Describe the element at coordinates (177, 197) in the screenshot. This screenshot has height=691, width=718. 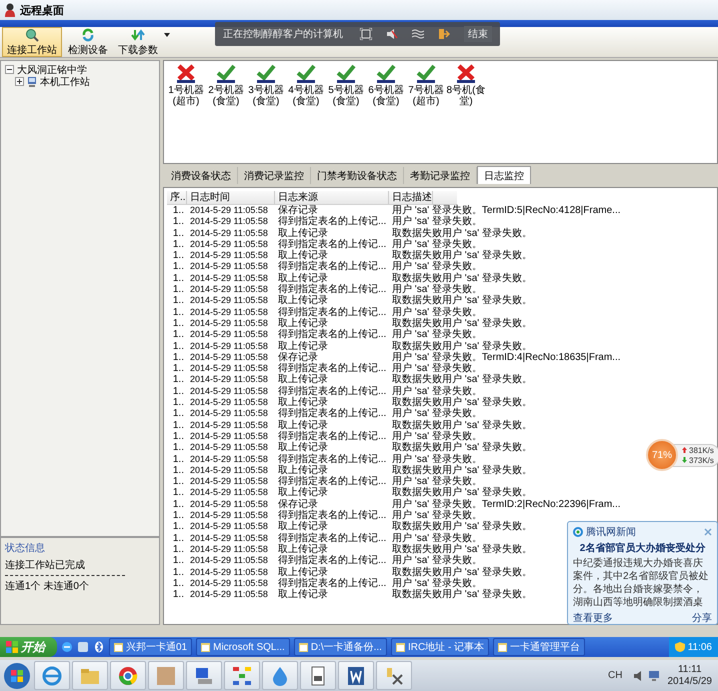
I see `column-header: 序..` at that location.